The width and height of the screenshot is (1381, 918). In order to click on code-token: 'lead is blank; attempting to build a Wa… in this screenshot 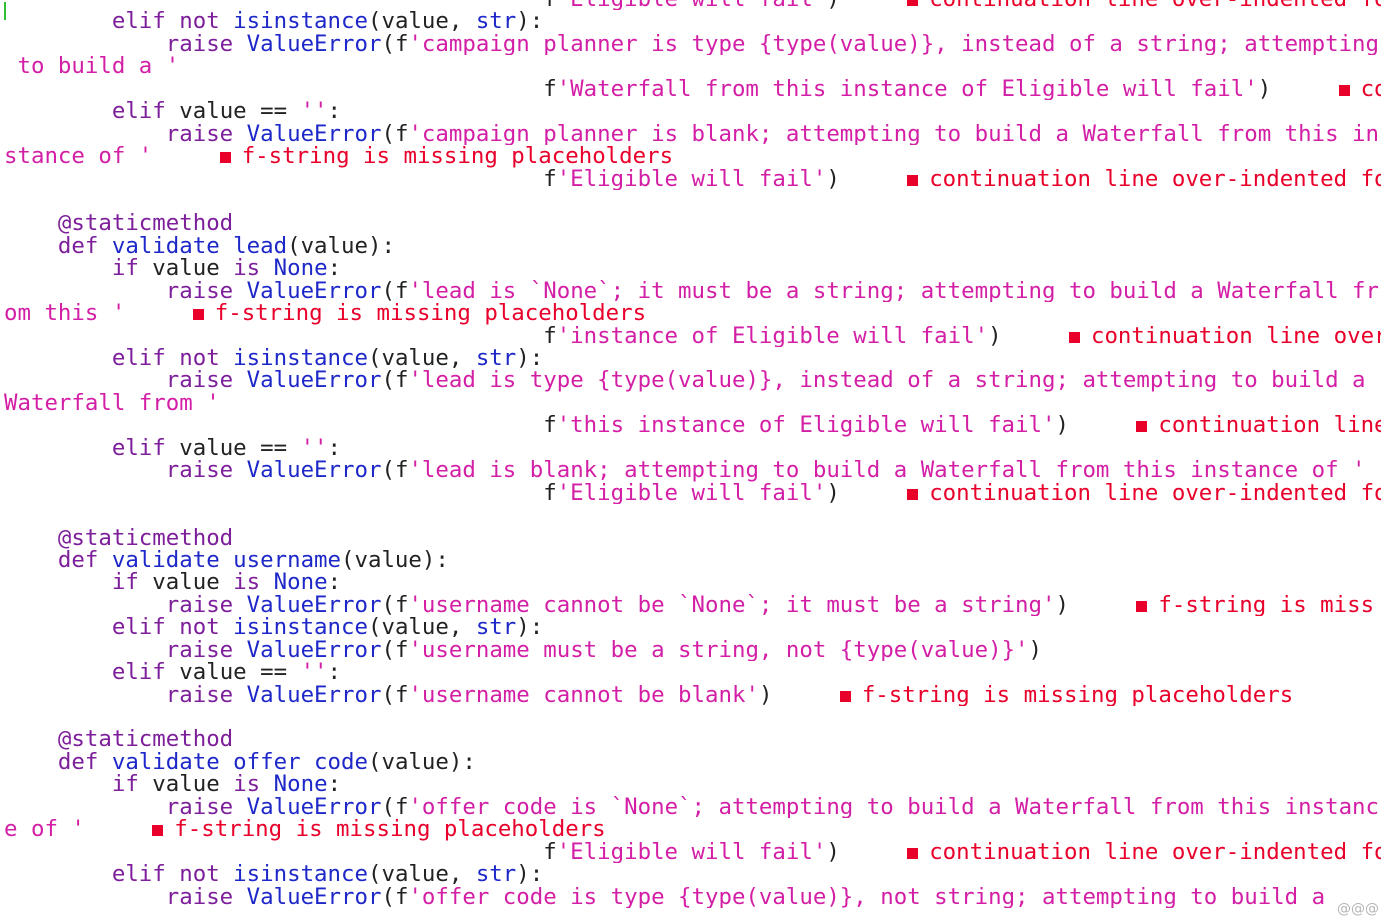, I will do `click(887, 470)`.